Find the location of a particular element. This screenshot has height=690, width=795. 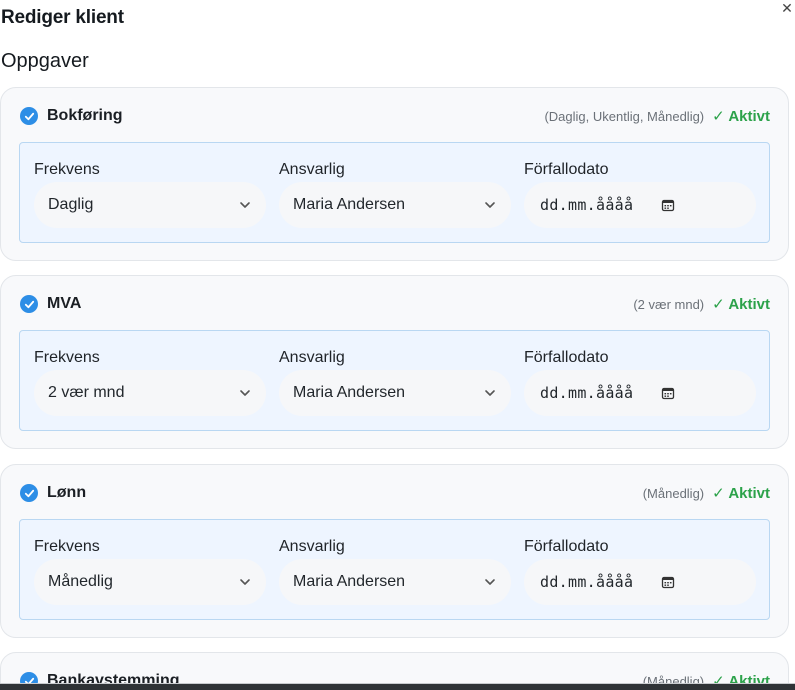

close-icon: ✕ is located at coordinates (787, 8).